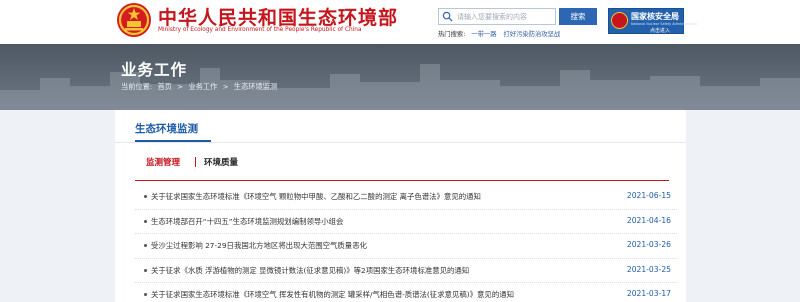 The width and height of the screenshot is (800, 302). What do you see at coordinates (660, 30) in the screenshot?
I see `nns-enter-link: 点击进入` at bounding box center [660, 30].